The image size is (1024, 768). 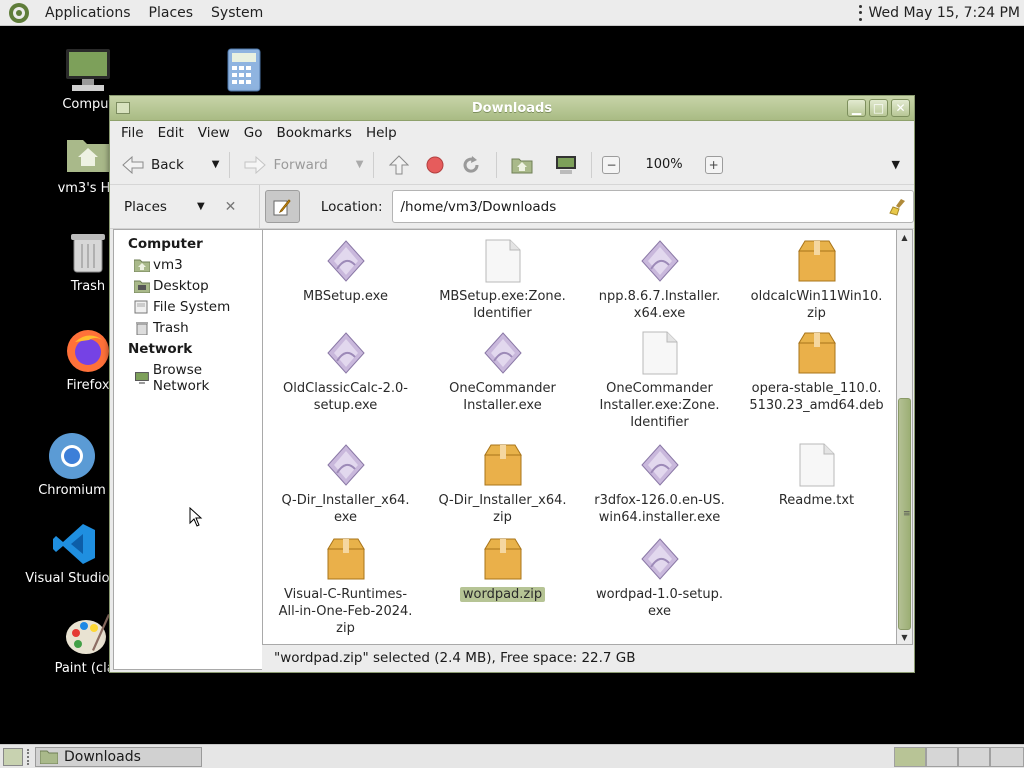 What do you see at coordinates (856, 108) in the screenshot?
I see `minimize-button: ▁` at bounding box center [856, 108].